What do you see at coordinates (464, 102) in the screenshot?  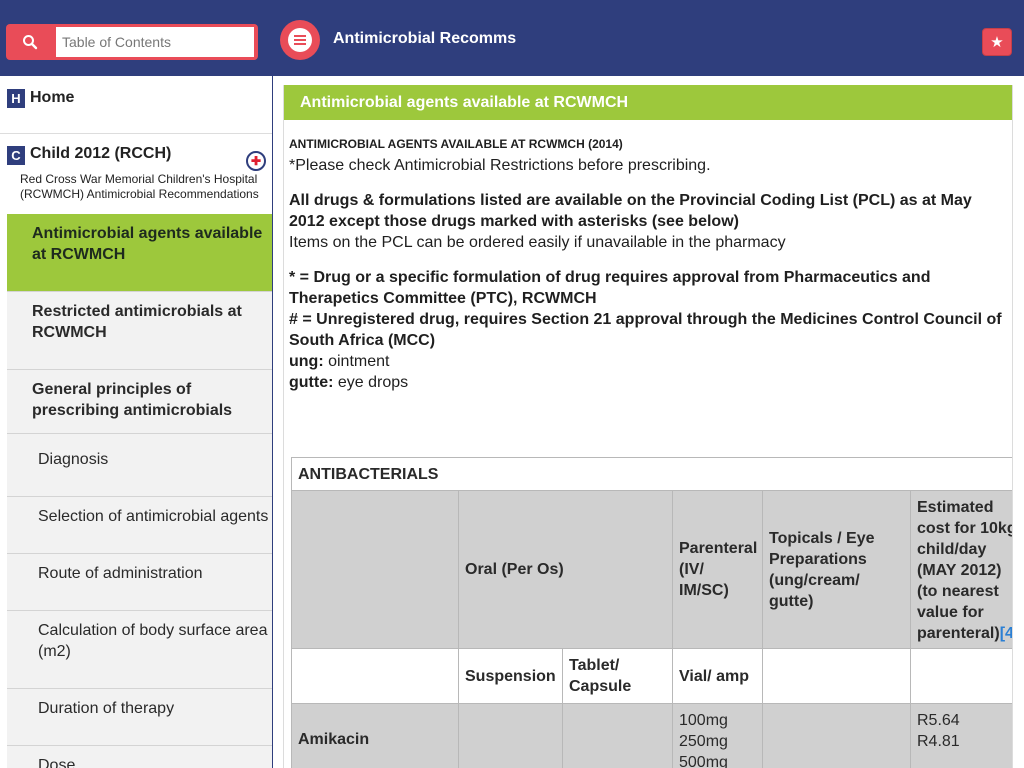 I see `content-heading: Antimicrobial agents available at RCWMCH` at bounding box center [464, 102].